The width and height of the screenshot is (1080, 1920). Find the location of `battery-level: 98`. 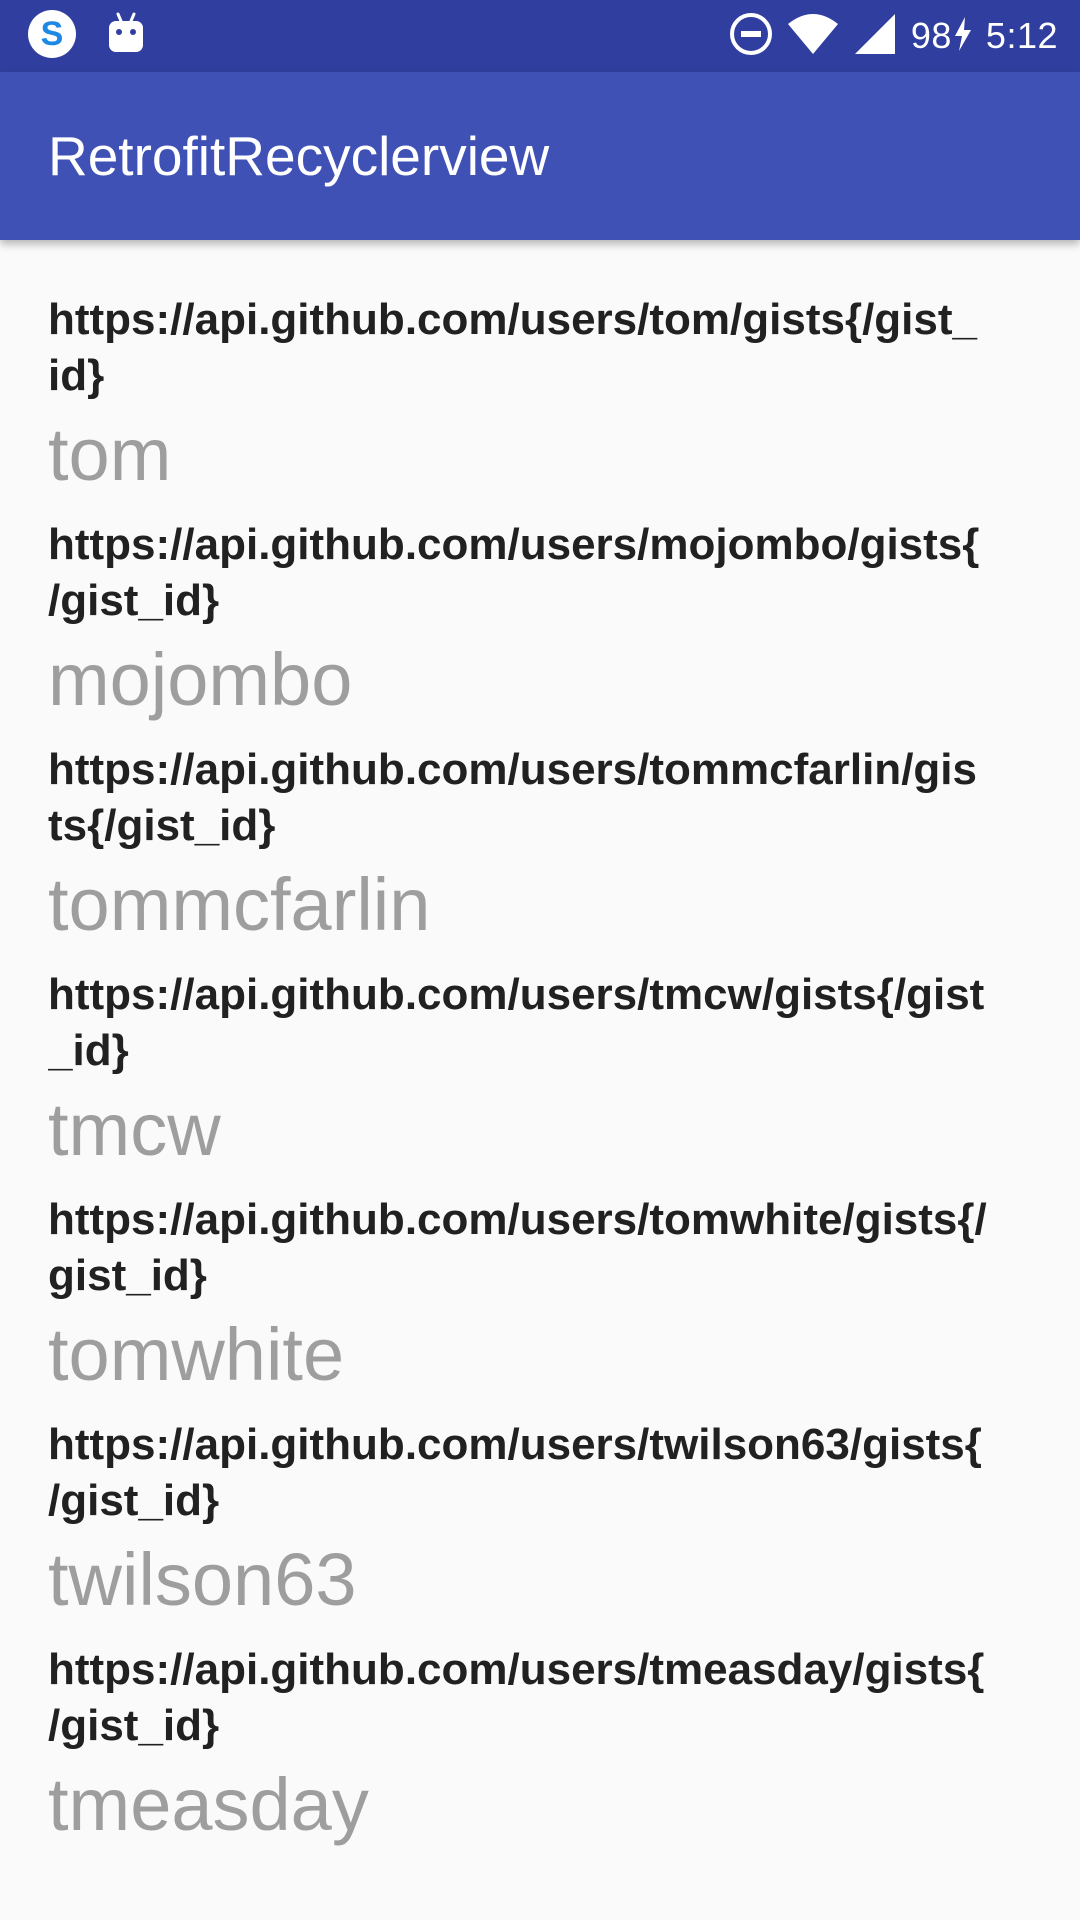

battery-level: 98 is located at coordinates (931, 35).